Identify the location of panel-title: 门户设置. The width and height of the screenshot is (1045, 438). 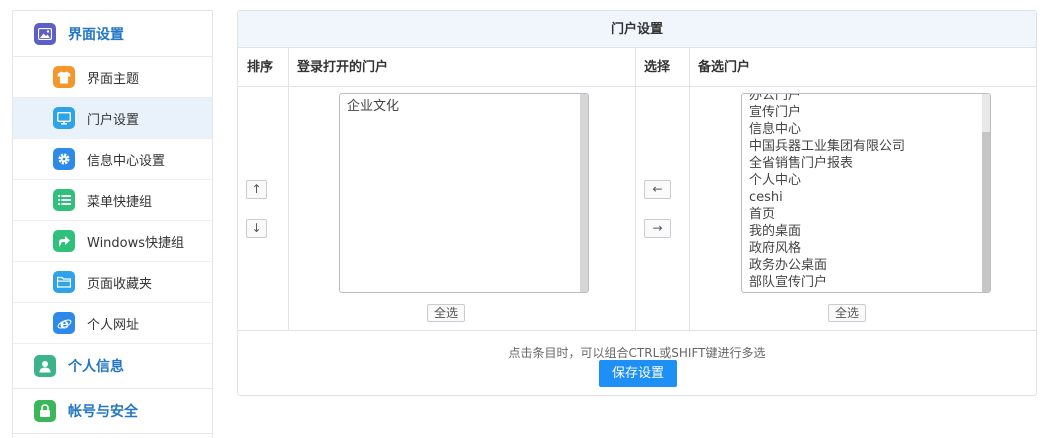
(637, 29).